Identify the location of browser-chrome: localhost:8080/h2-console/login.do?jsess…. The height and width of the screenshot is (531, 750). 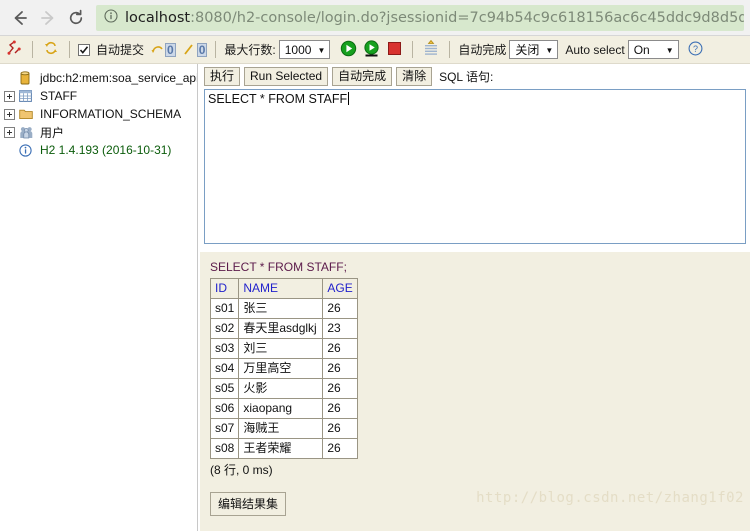
(375, 18).